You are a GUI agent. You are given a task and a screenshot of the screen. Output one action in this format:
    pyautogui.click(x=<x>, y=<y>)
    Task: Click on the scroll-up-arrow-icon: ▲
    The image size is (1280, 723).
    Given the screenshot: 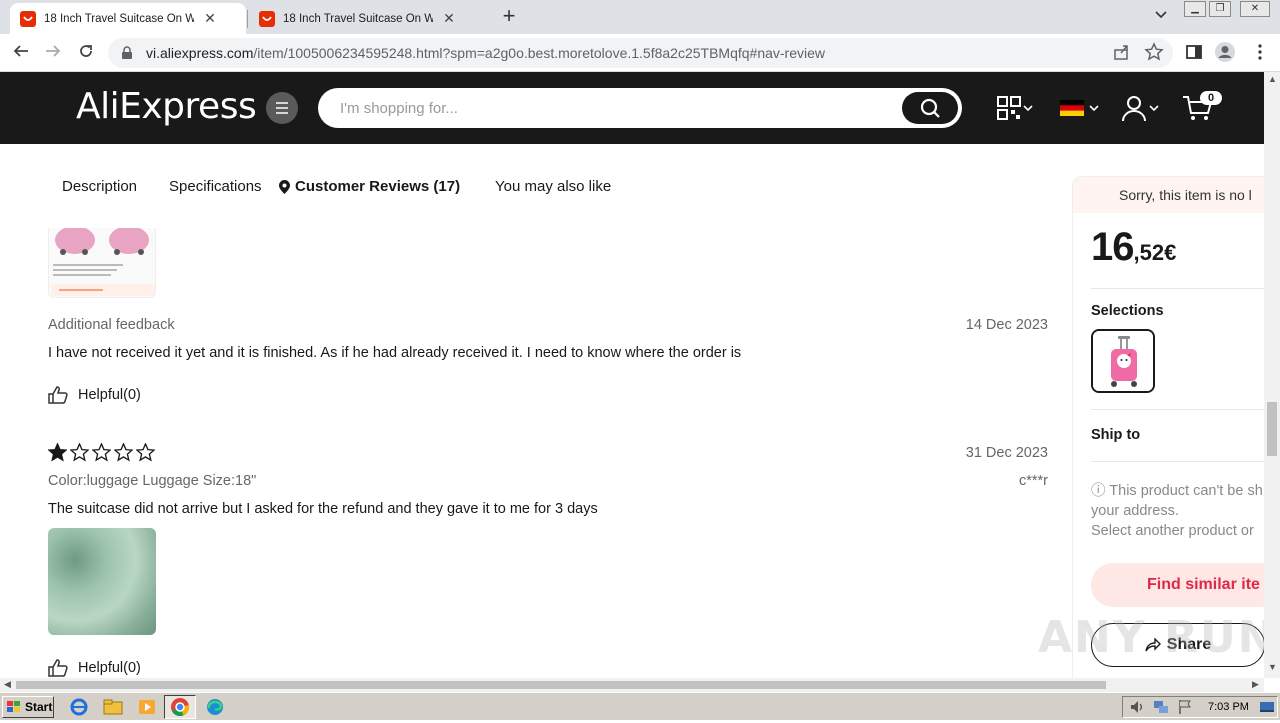 What is the action you would take?
    pyautogui.click(x=1272, y=79)
    